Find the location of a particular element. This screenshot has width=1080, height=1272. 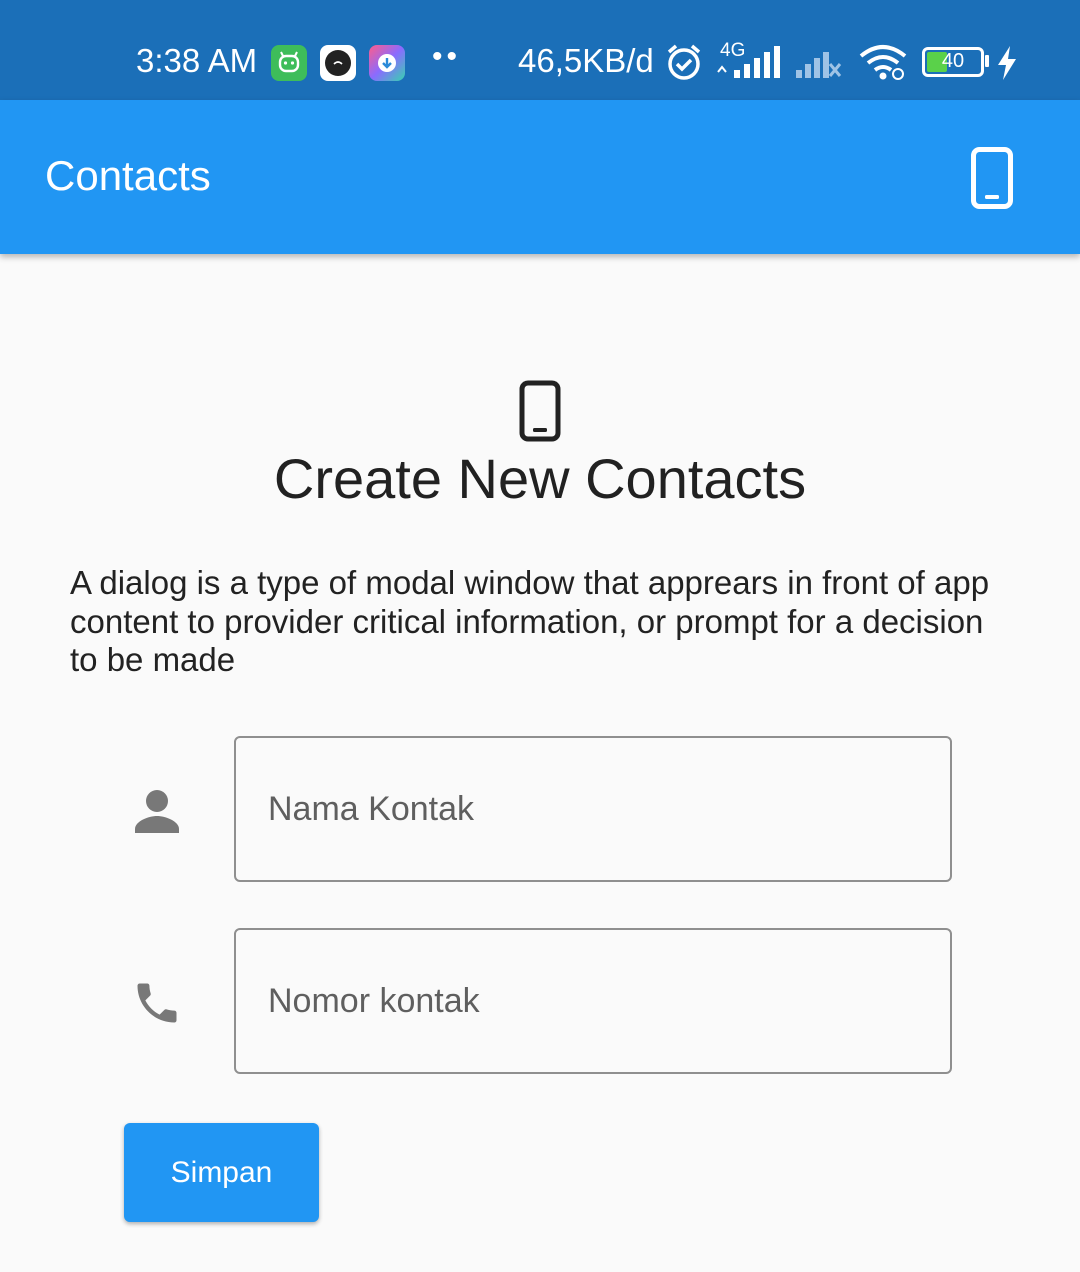

camera-app-icon is located at coordinates (338, 63).